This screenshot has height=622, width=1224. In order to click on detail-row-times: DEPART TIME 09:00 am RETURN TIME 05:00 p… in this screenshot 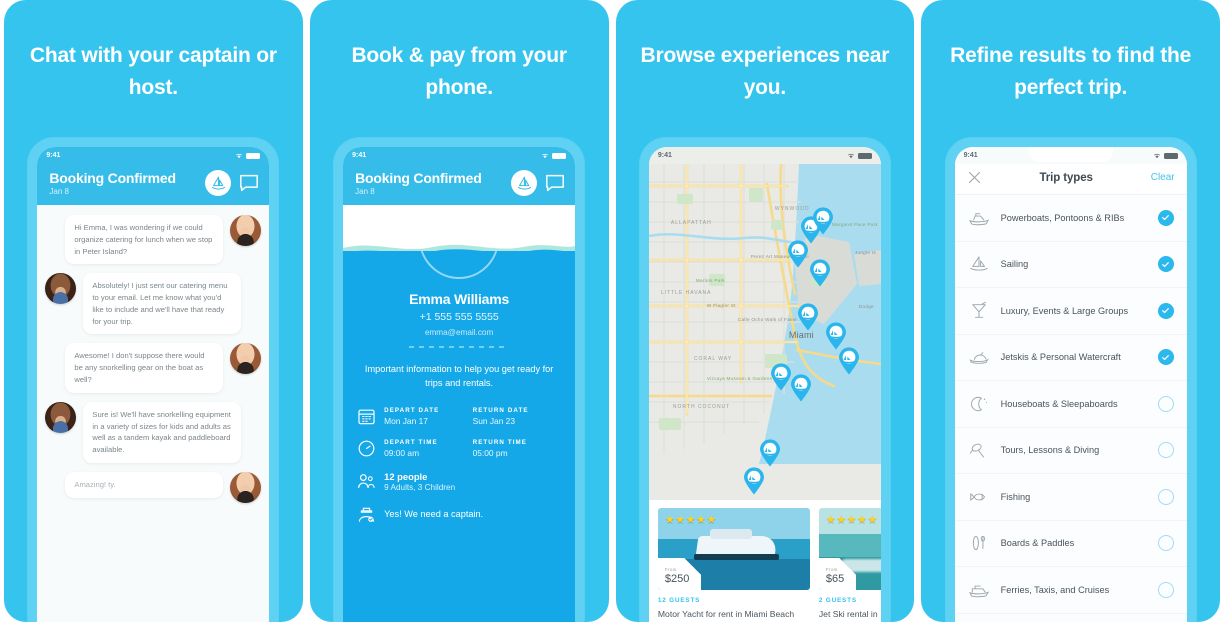, I will do `click(459, 448)`.